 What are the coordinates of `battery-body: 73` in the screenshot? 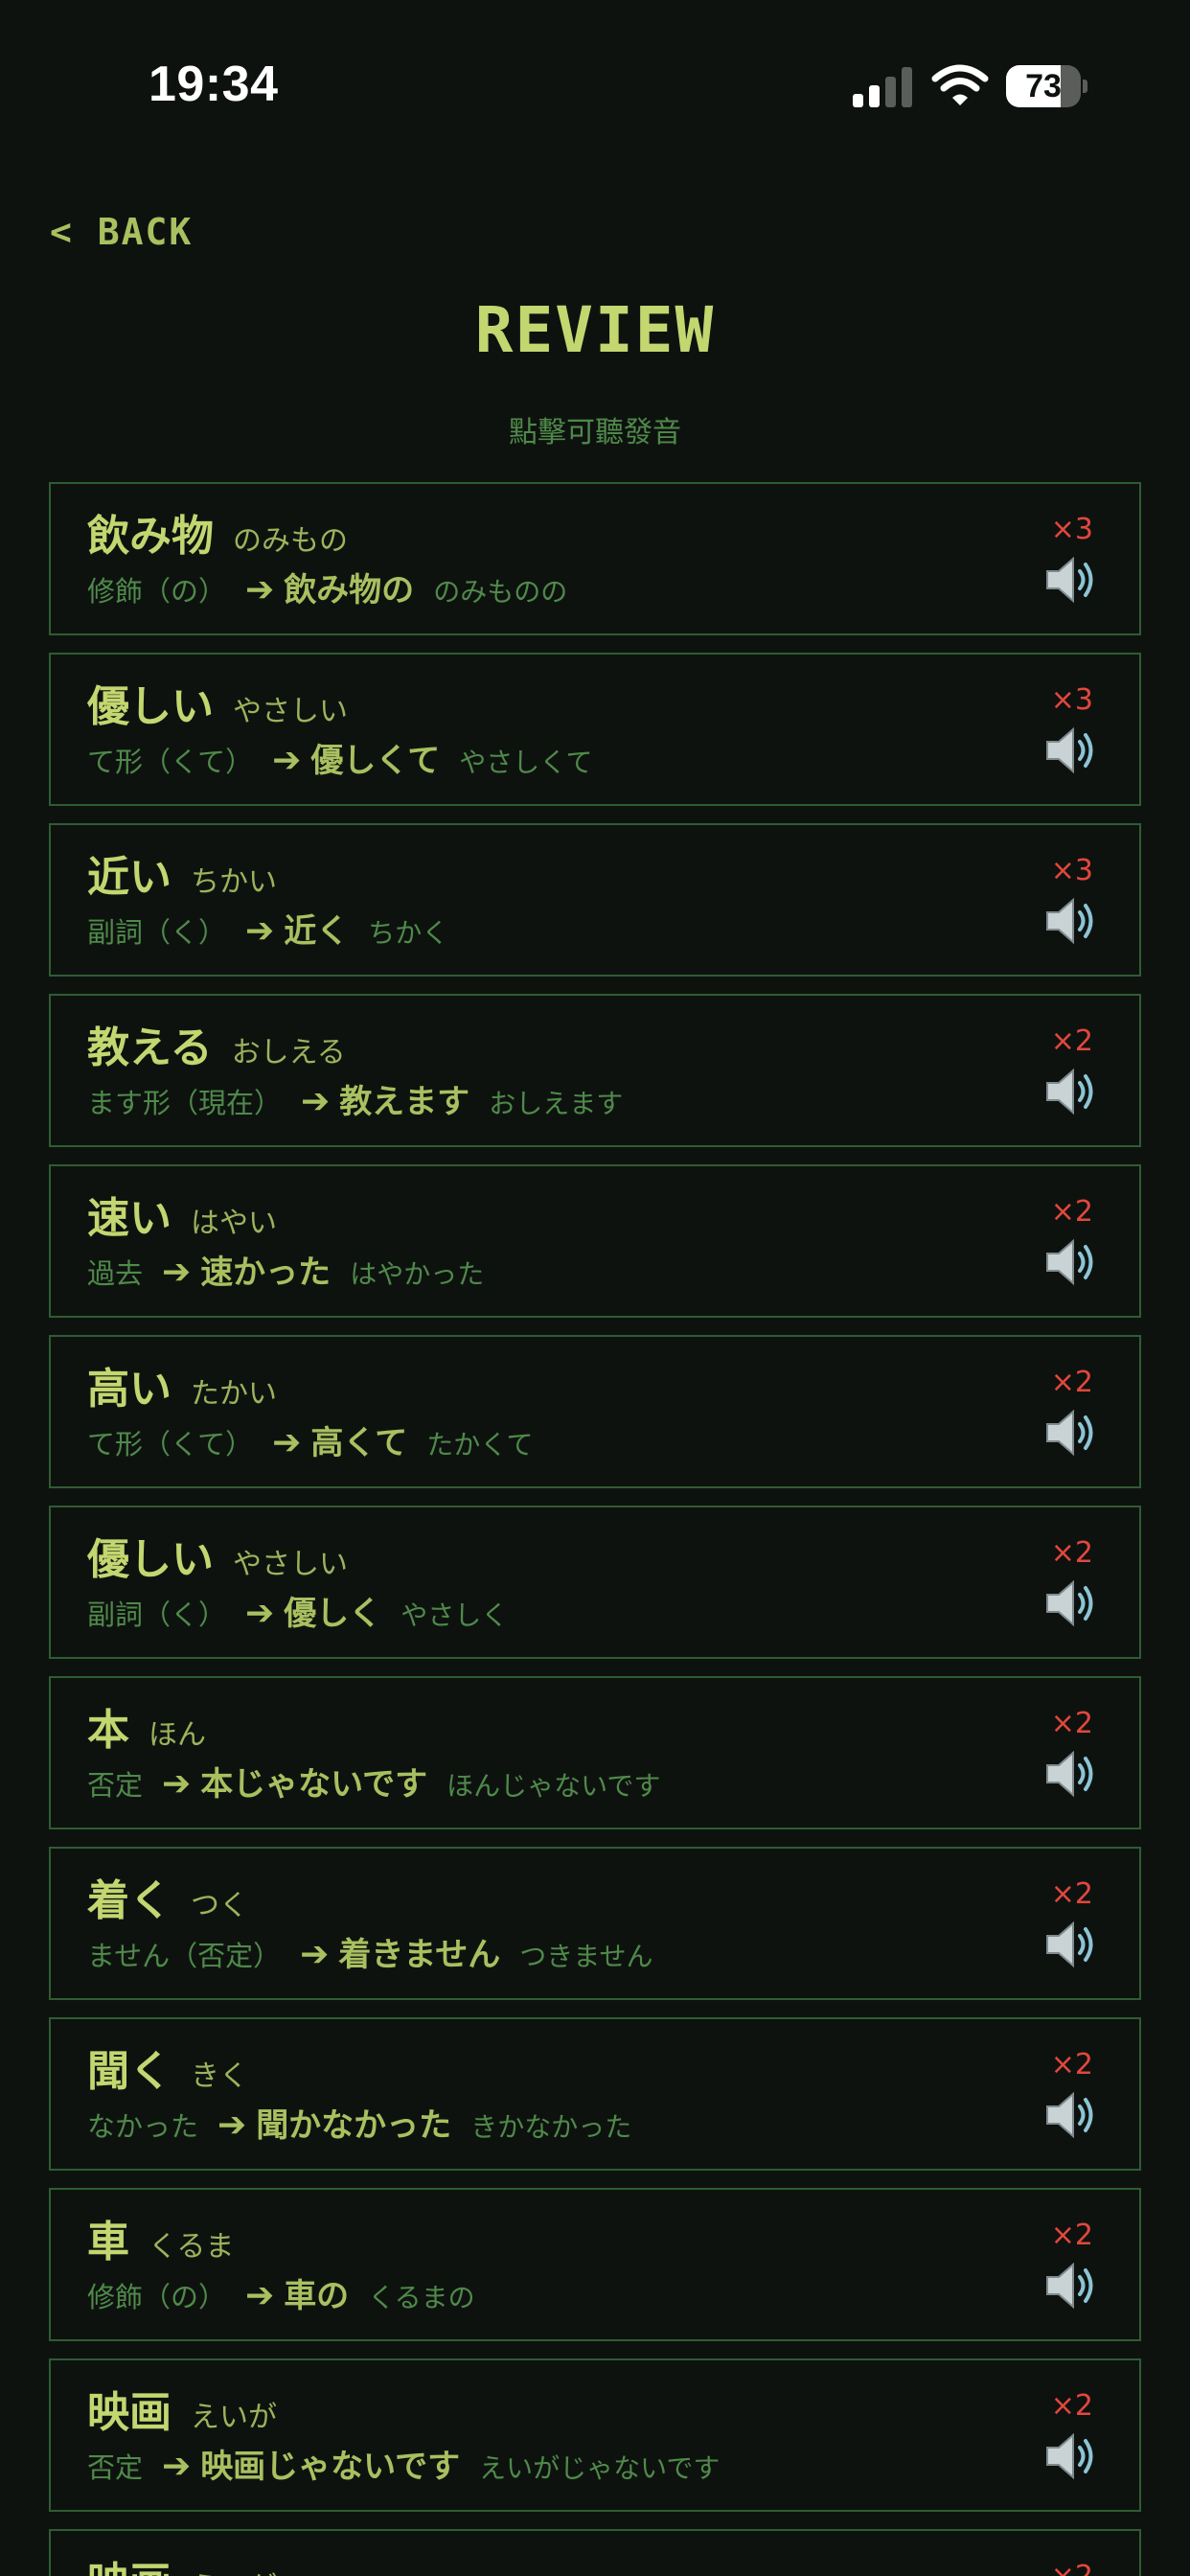 It's located at (1043, 86).